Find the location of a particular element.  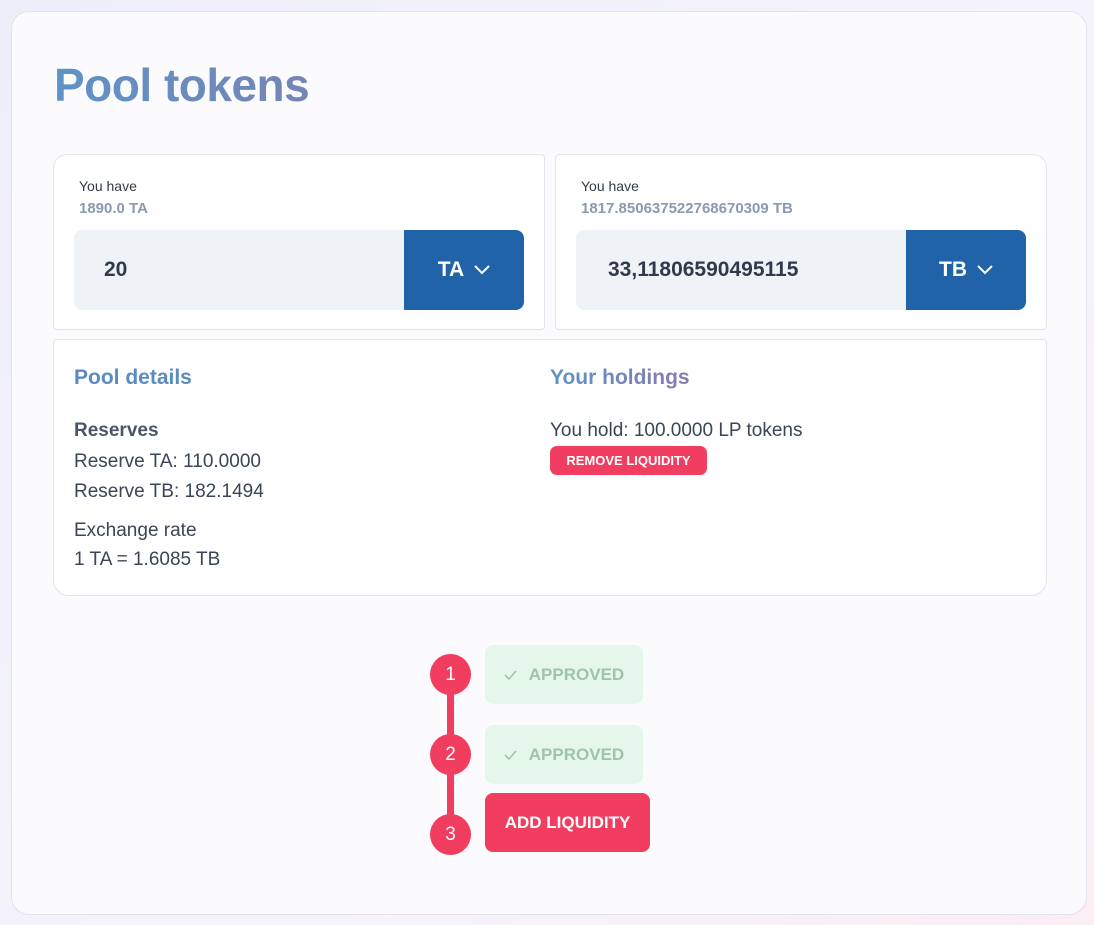

reserve-tb: Reserve TB: 182.1494 is located at coordinates (169, 491).